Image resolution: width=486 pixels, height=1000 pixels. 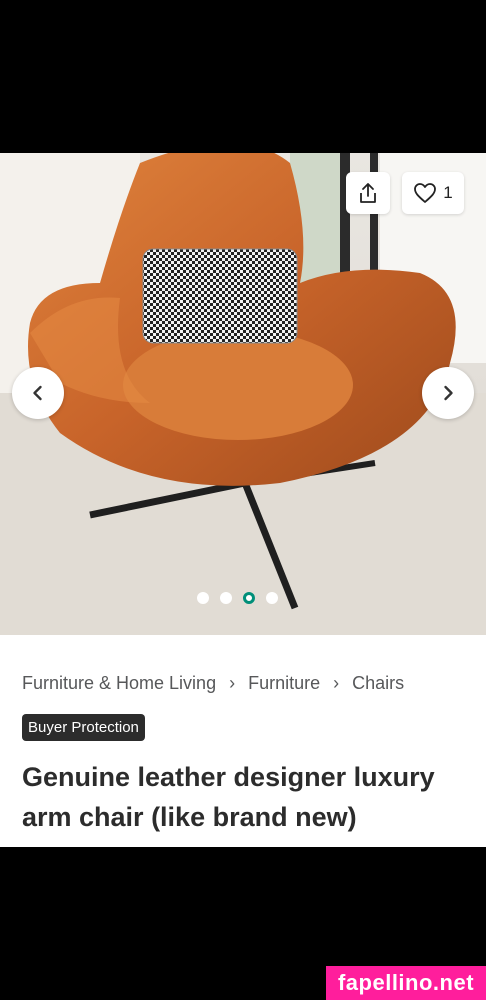 I want to click on share-icon, so click(x=368, y=193).